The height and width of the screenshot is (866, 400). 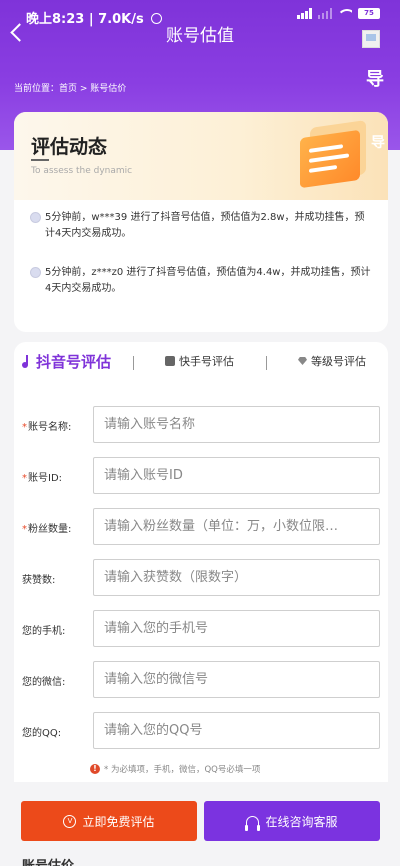 I want to click on folder-illustration-icon, so click(x=334, y=154).